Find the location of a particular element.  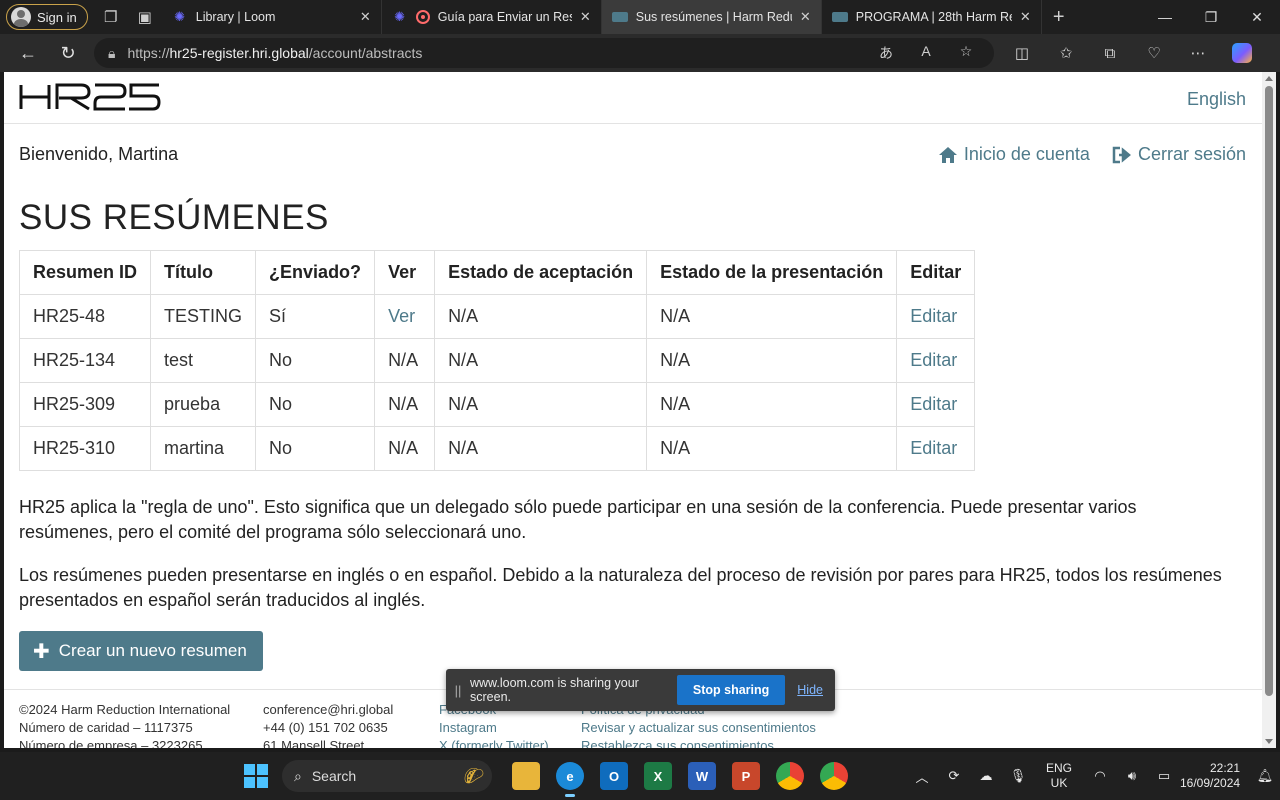

logout-label: Cerrar sesión is located at coordinates (1191, 154).